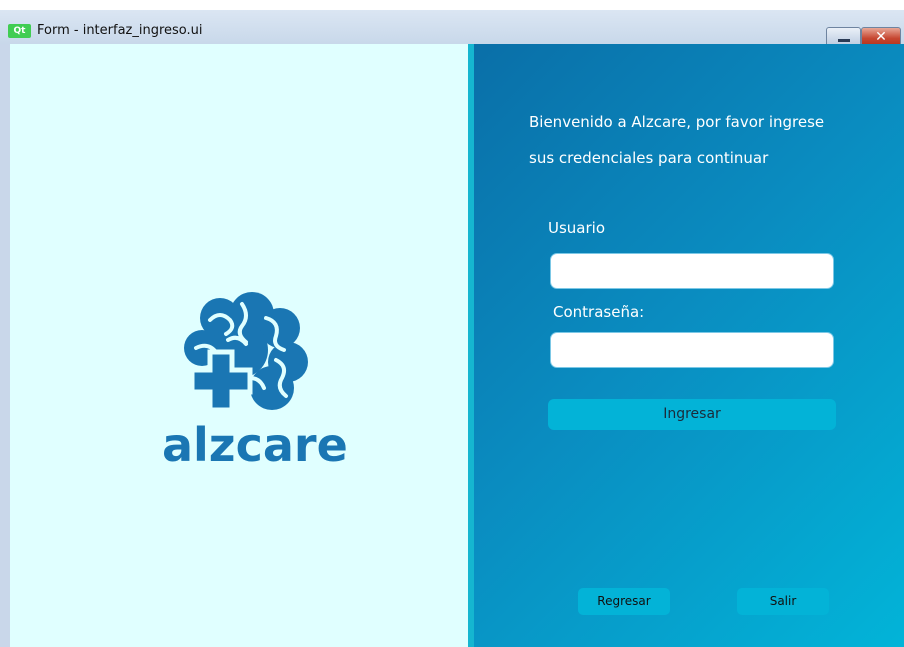 This screenshot has height=647, width=904. I want to click on brain-cross-icon, so click(246, 352).